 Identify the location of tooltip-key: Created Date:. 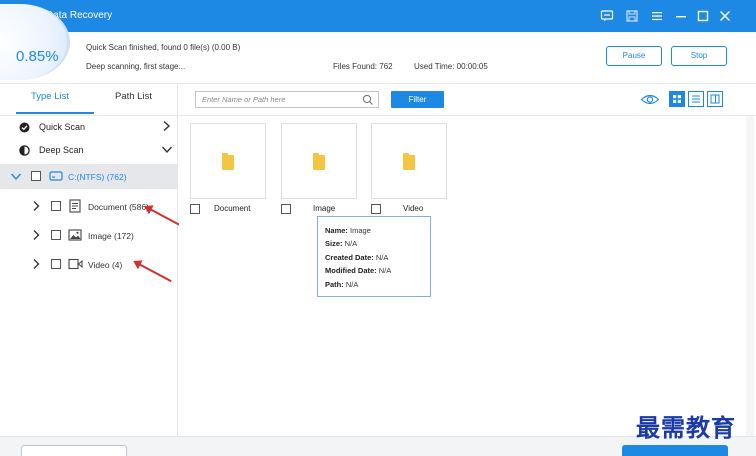
(349, 257).